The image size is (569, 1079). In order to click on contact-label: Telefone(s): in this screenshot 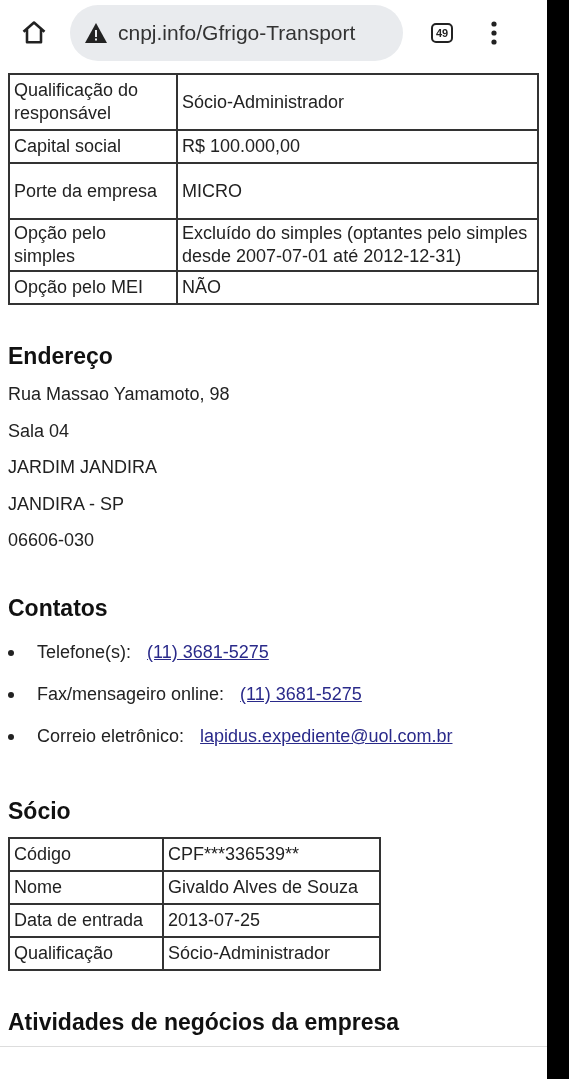, I will do `click(84, 652)`.